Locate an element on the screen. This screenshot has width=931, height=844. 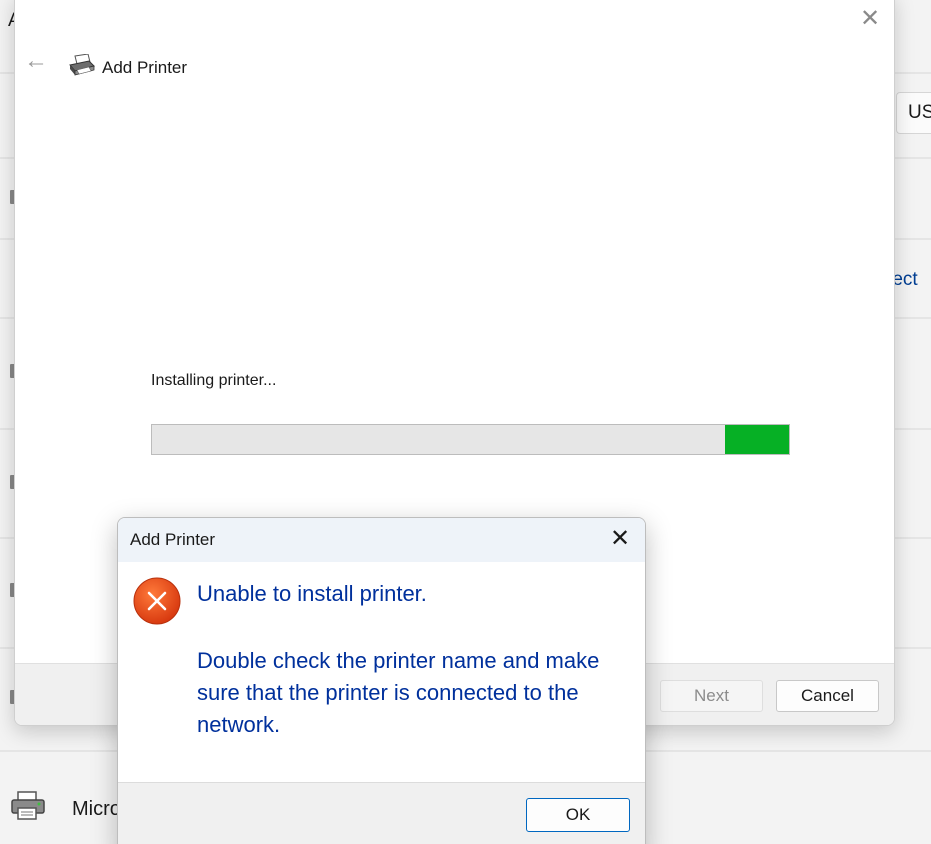
cancel-button: Cancel is located at coordinates (827, 696).